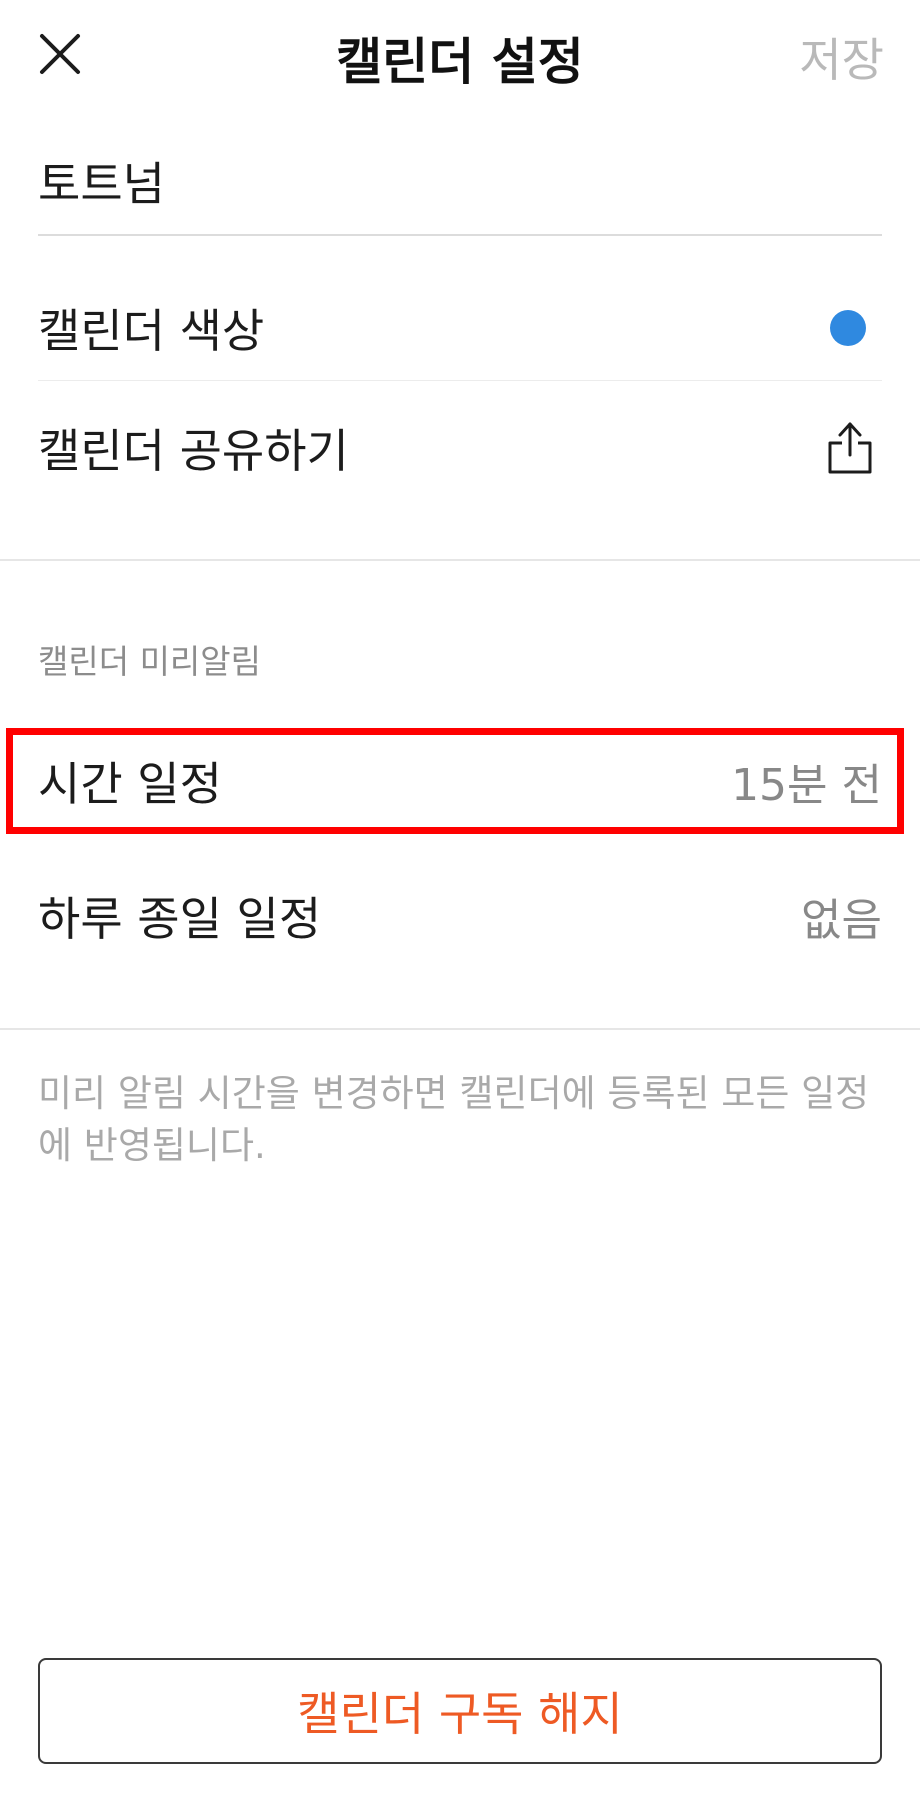 This screenshot has width=920, height=1805. What do you see at coordinates (101, 184) in the screenshot?
I see `calendar-name-value: 토트넘` at bounding box center [101, 184].